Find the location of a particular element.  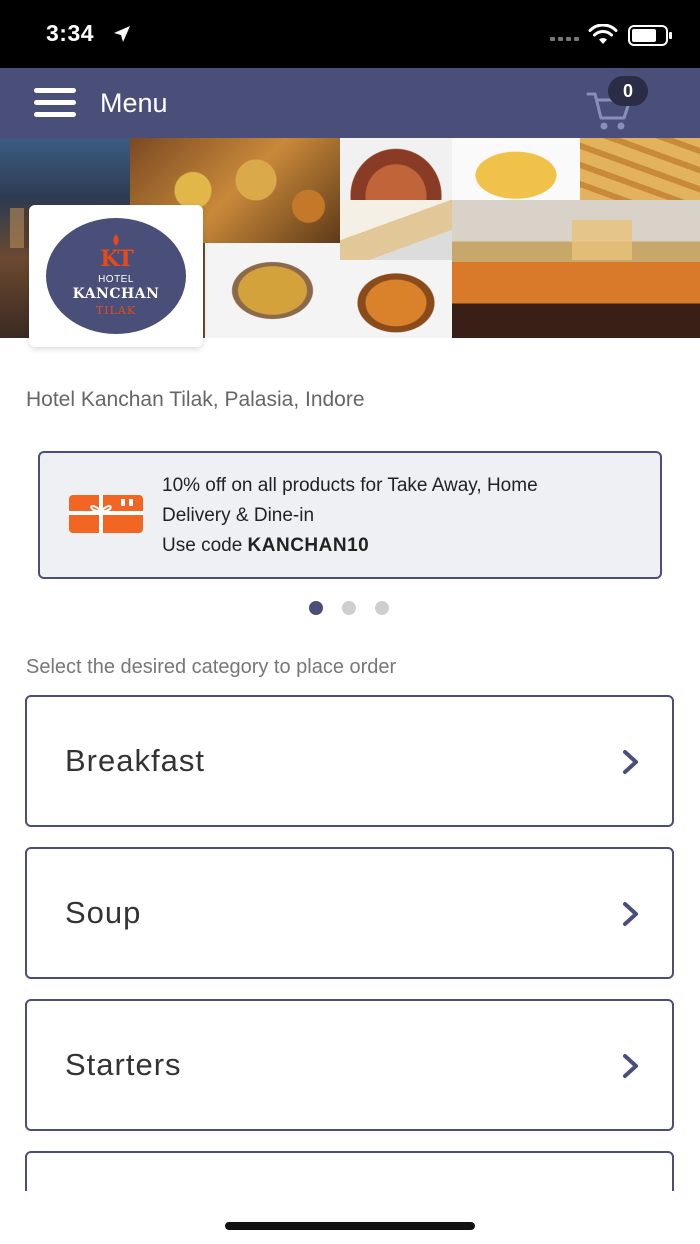

restaurant-logo-card: KT HOTEL KANCHAN TILAK is located at coordinates (116, 276).